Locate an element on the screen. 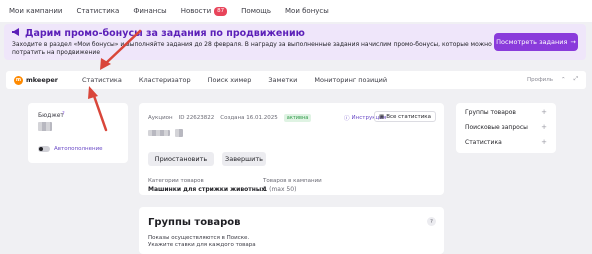 This screenshot has height=254, width=592. campaign-type: Аукцион is located at coordinates (160, 118).